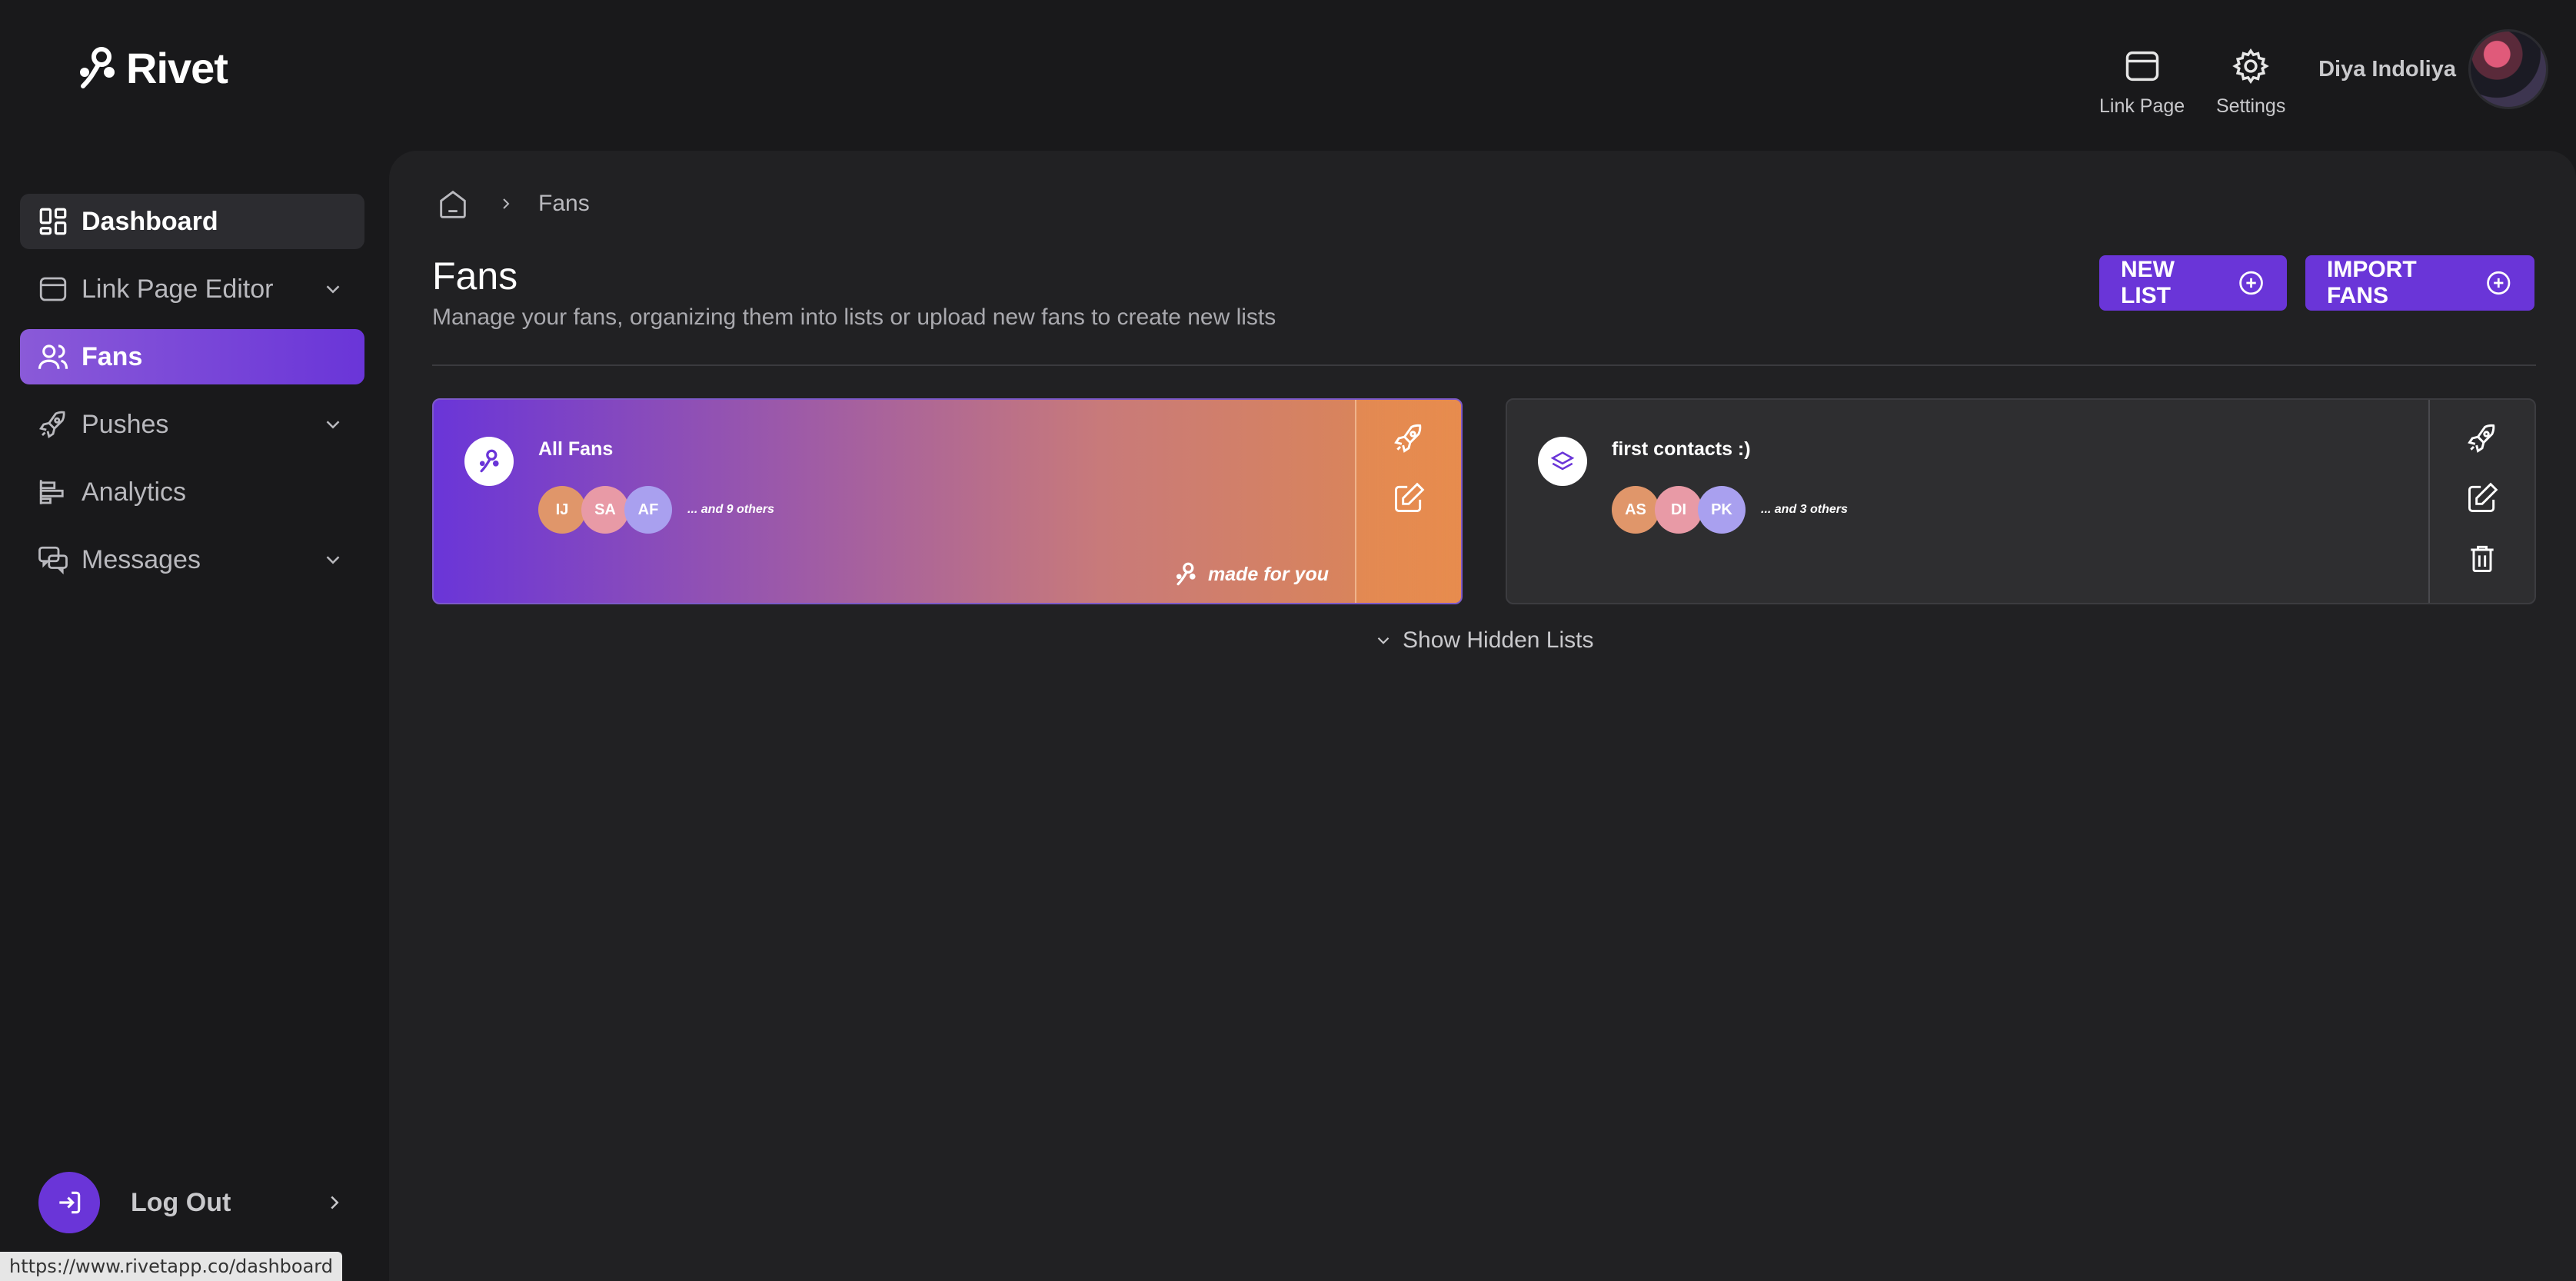  Describe the element at coordinates (2387, 69) in the screenshot. I see `user-name: Diya Indoliya` at that location.